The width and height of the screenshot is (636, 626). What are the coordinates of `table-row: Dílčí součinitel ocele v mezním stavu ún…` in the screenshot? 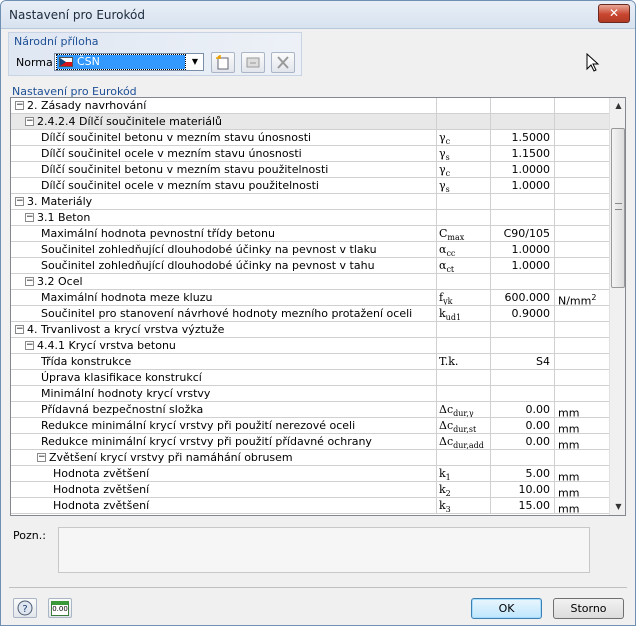 It's located at (310, 154).